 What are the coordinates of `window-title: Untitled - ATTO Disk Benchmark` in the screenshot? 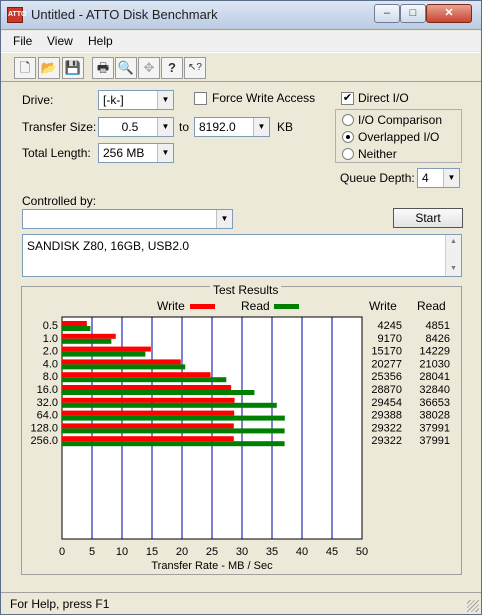 It's located at (124, 14).